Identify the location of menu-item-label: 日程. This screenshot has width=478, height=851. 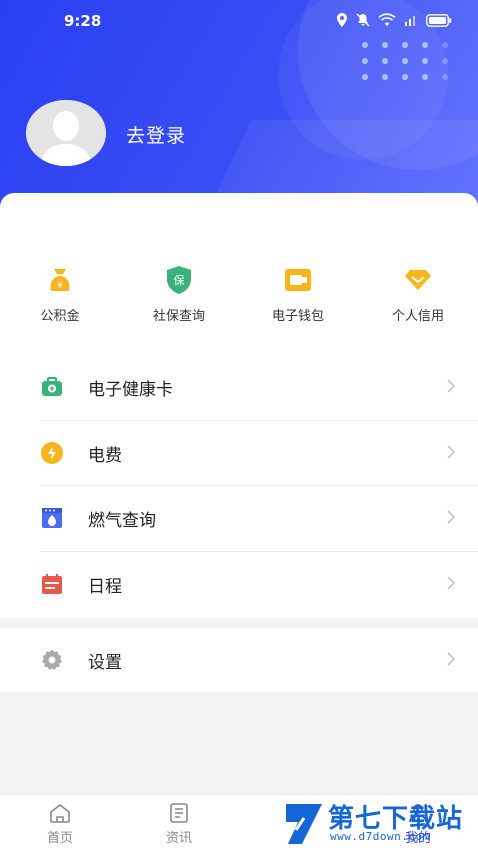
(105, 587).